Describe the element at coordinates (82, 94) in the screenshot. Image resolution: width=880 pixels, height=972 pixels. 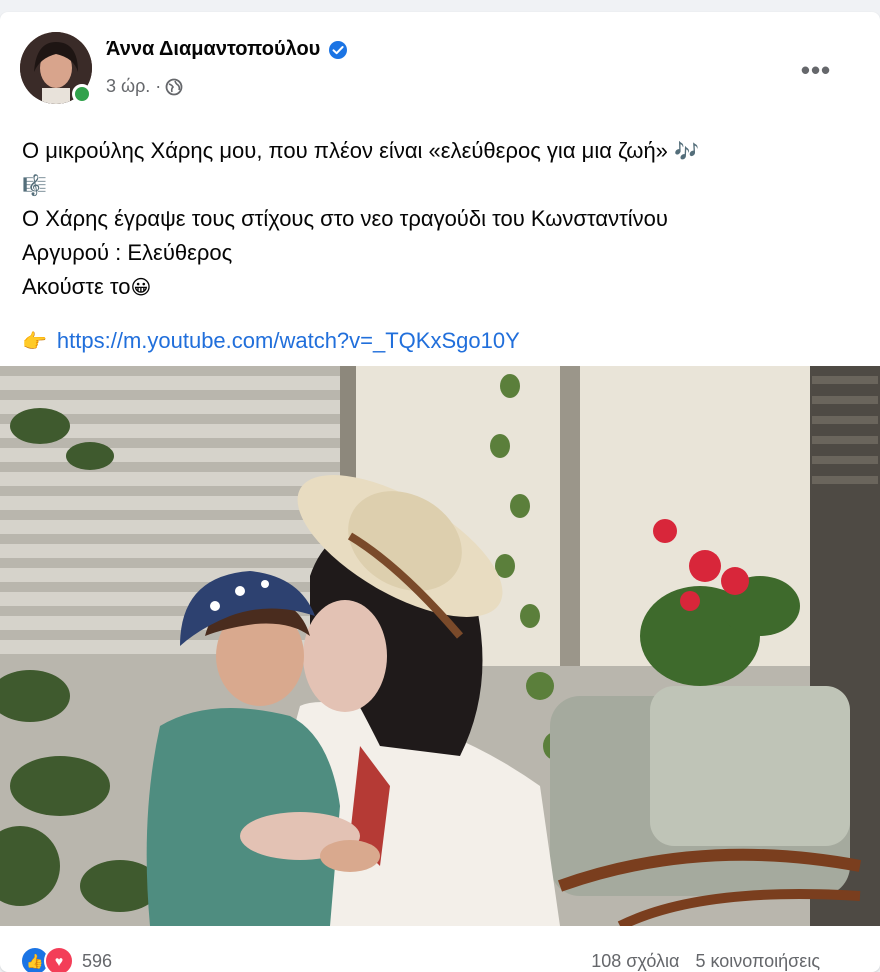
I see `online-status-dot` at that location.